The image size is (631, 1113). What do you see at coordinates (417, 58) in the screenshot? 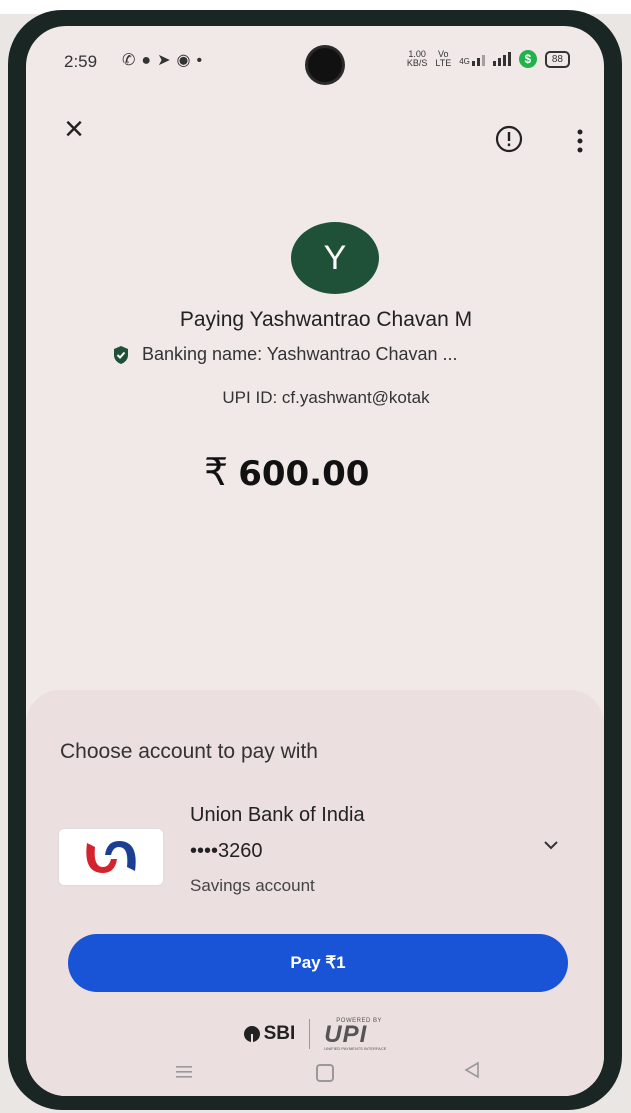
I see `network-speed: 1.00 KB/S` at bounding box center [417, 58].